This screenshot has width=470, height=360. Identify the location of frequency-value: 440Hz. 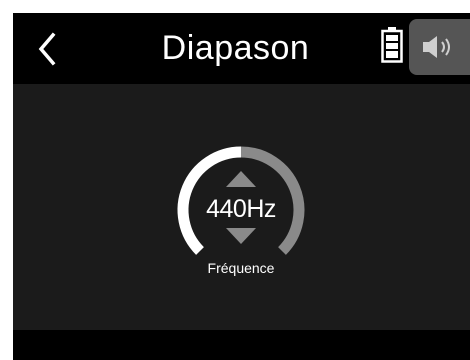
(241, 209).